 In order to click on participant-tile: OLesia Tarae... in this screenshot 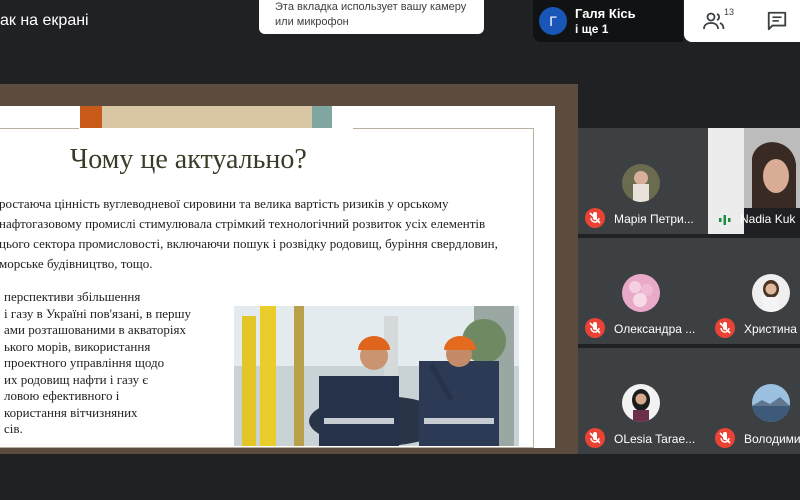, I will do `click(643, 401)`.